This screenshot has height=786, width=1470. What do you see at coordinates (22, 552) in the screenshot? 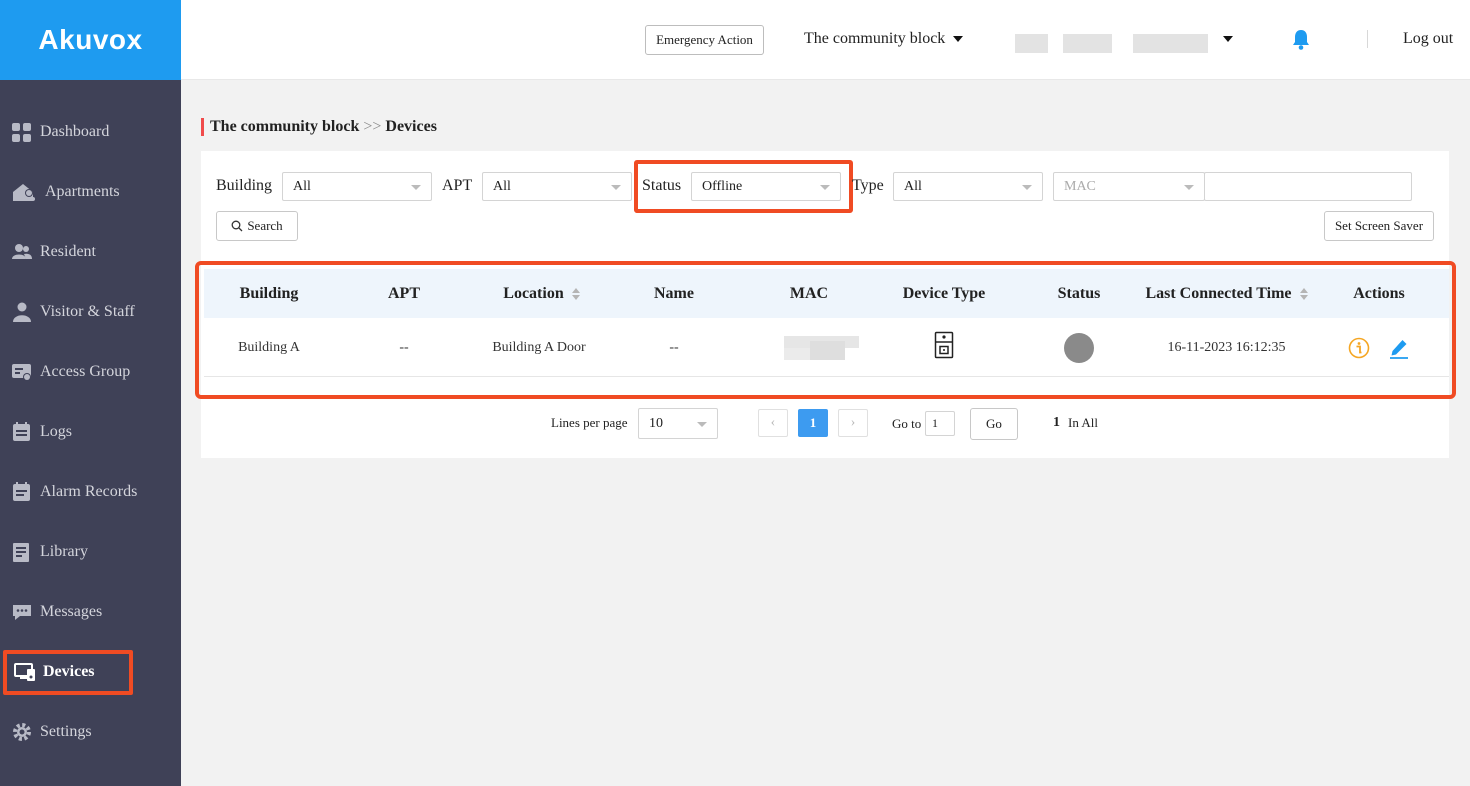
I see `library-icon` at bounding box center [22, 552].